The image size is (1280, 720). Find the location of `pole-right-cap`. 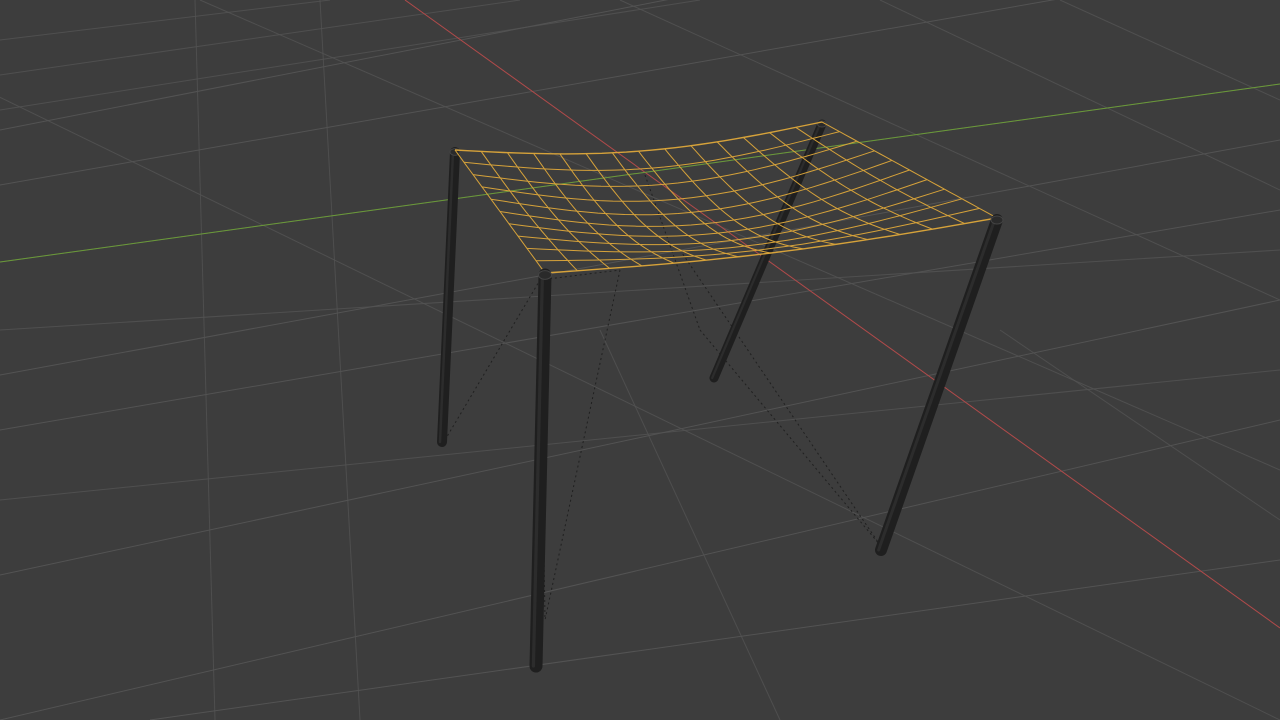

pole-right-cap is located at coordinates (997, 220).